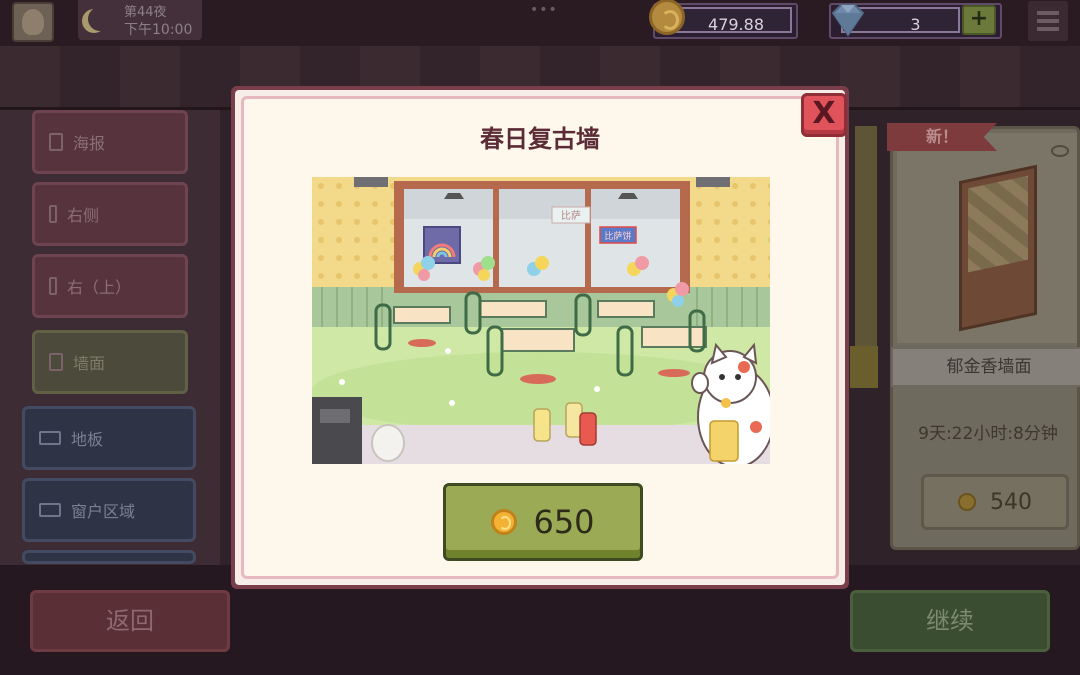 The image size is (1080, 675). I want to click on coin-balance: 479.88, so click(723, 19).